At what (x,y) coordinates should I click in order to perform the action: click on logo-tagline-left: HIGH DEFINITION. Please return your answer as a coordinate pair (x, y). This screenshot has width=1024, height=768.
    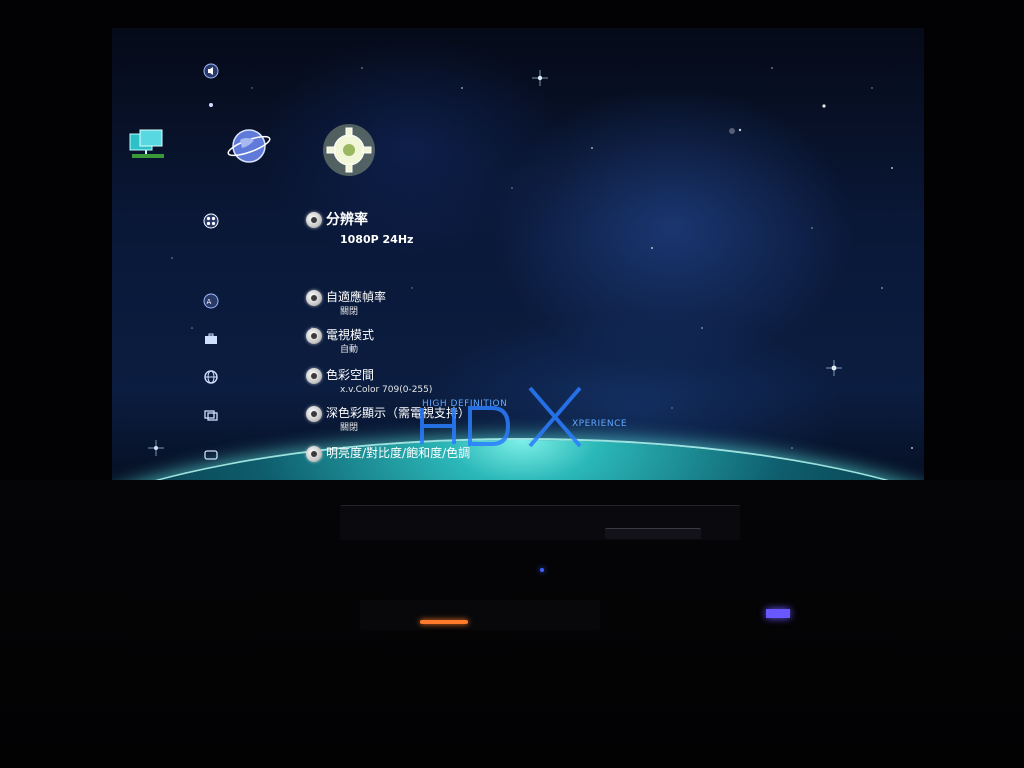
    Looking at the image, I should click on (464, 404).